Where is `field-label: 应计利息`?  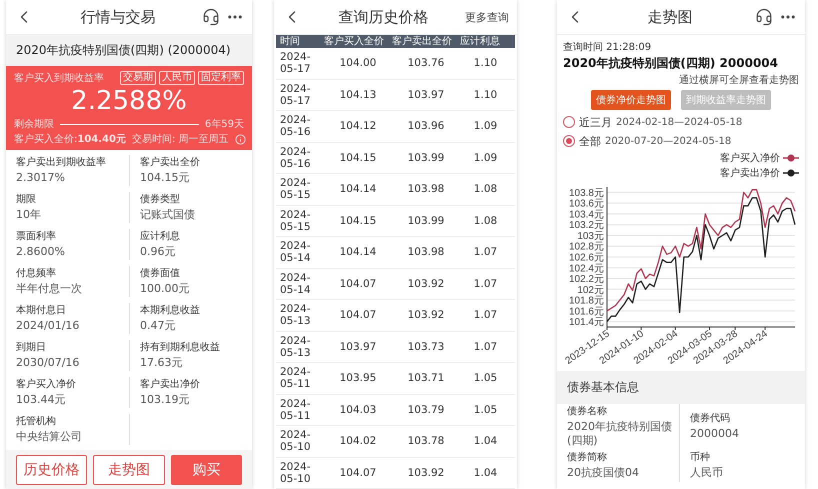
field-label: 应计利息 is located at coordinates (160, 236).